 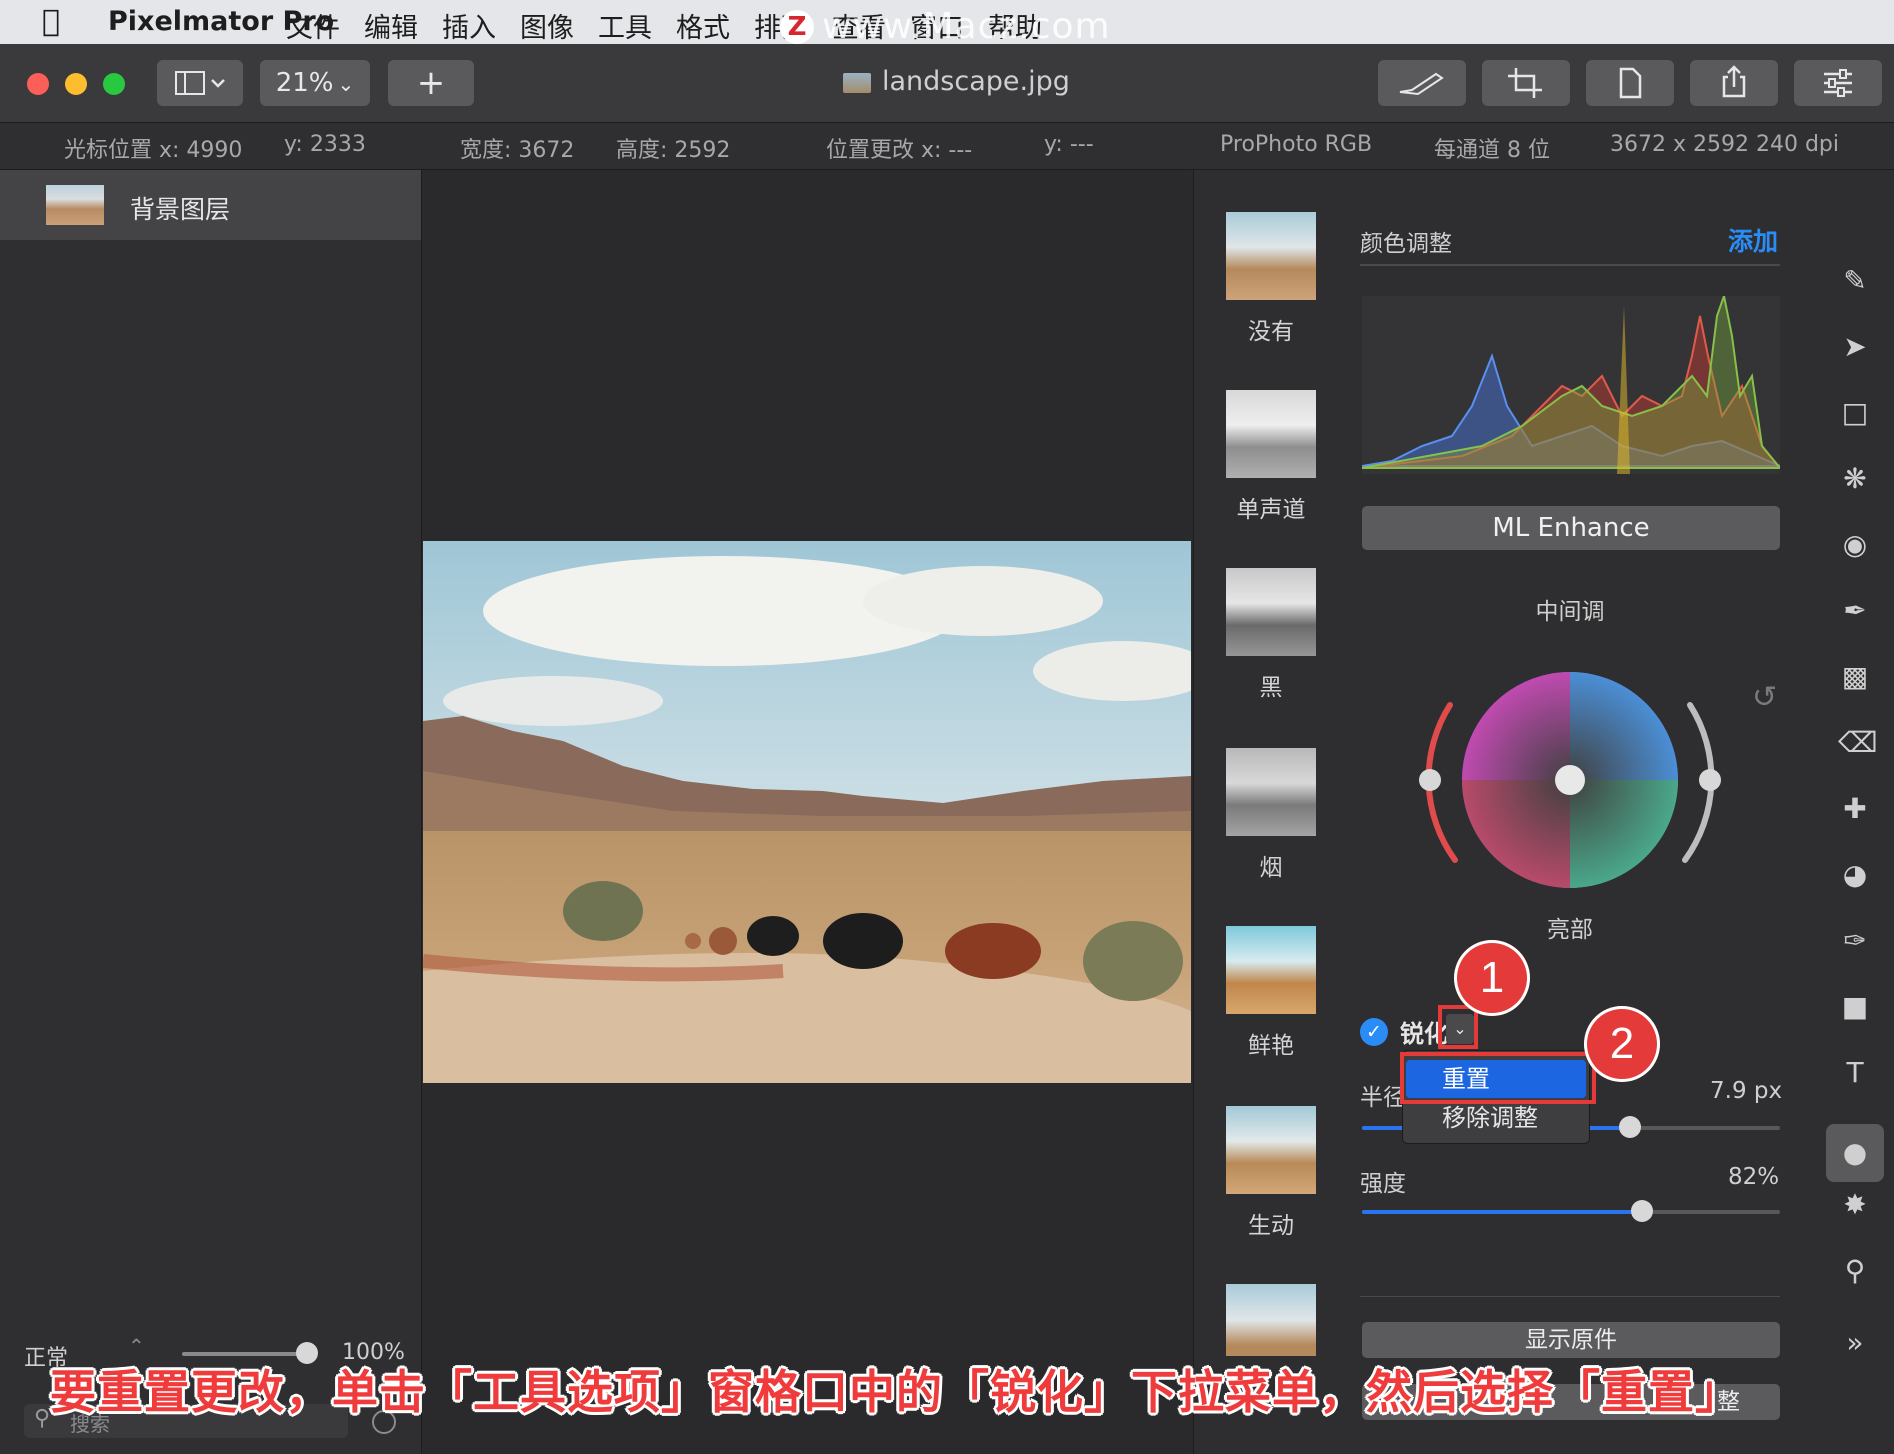 I want to click on preset-label: 没有, so click(x=1271, y=332).